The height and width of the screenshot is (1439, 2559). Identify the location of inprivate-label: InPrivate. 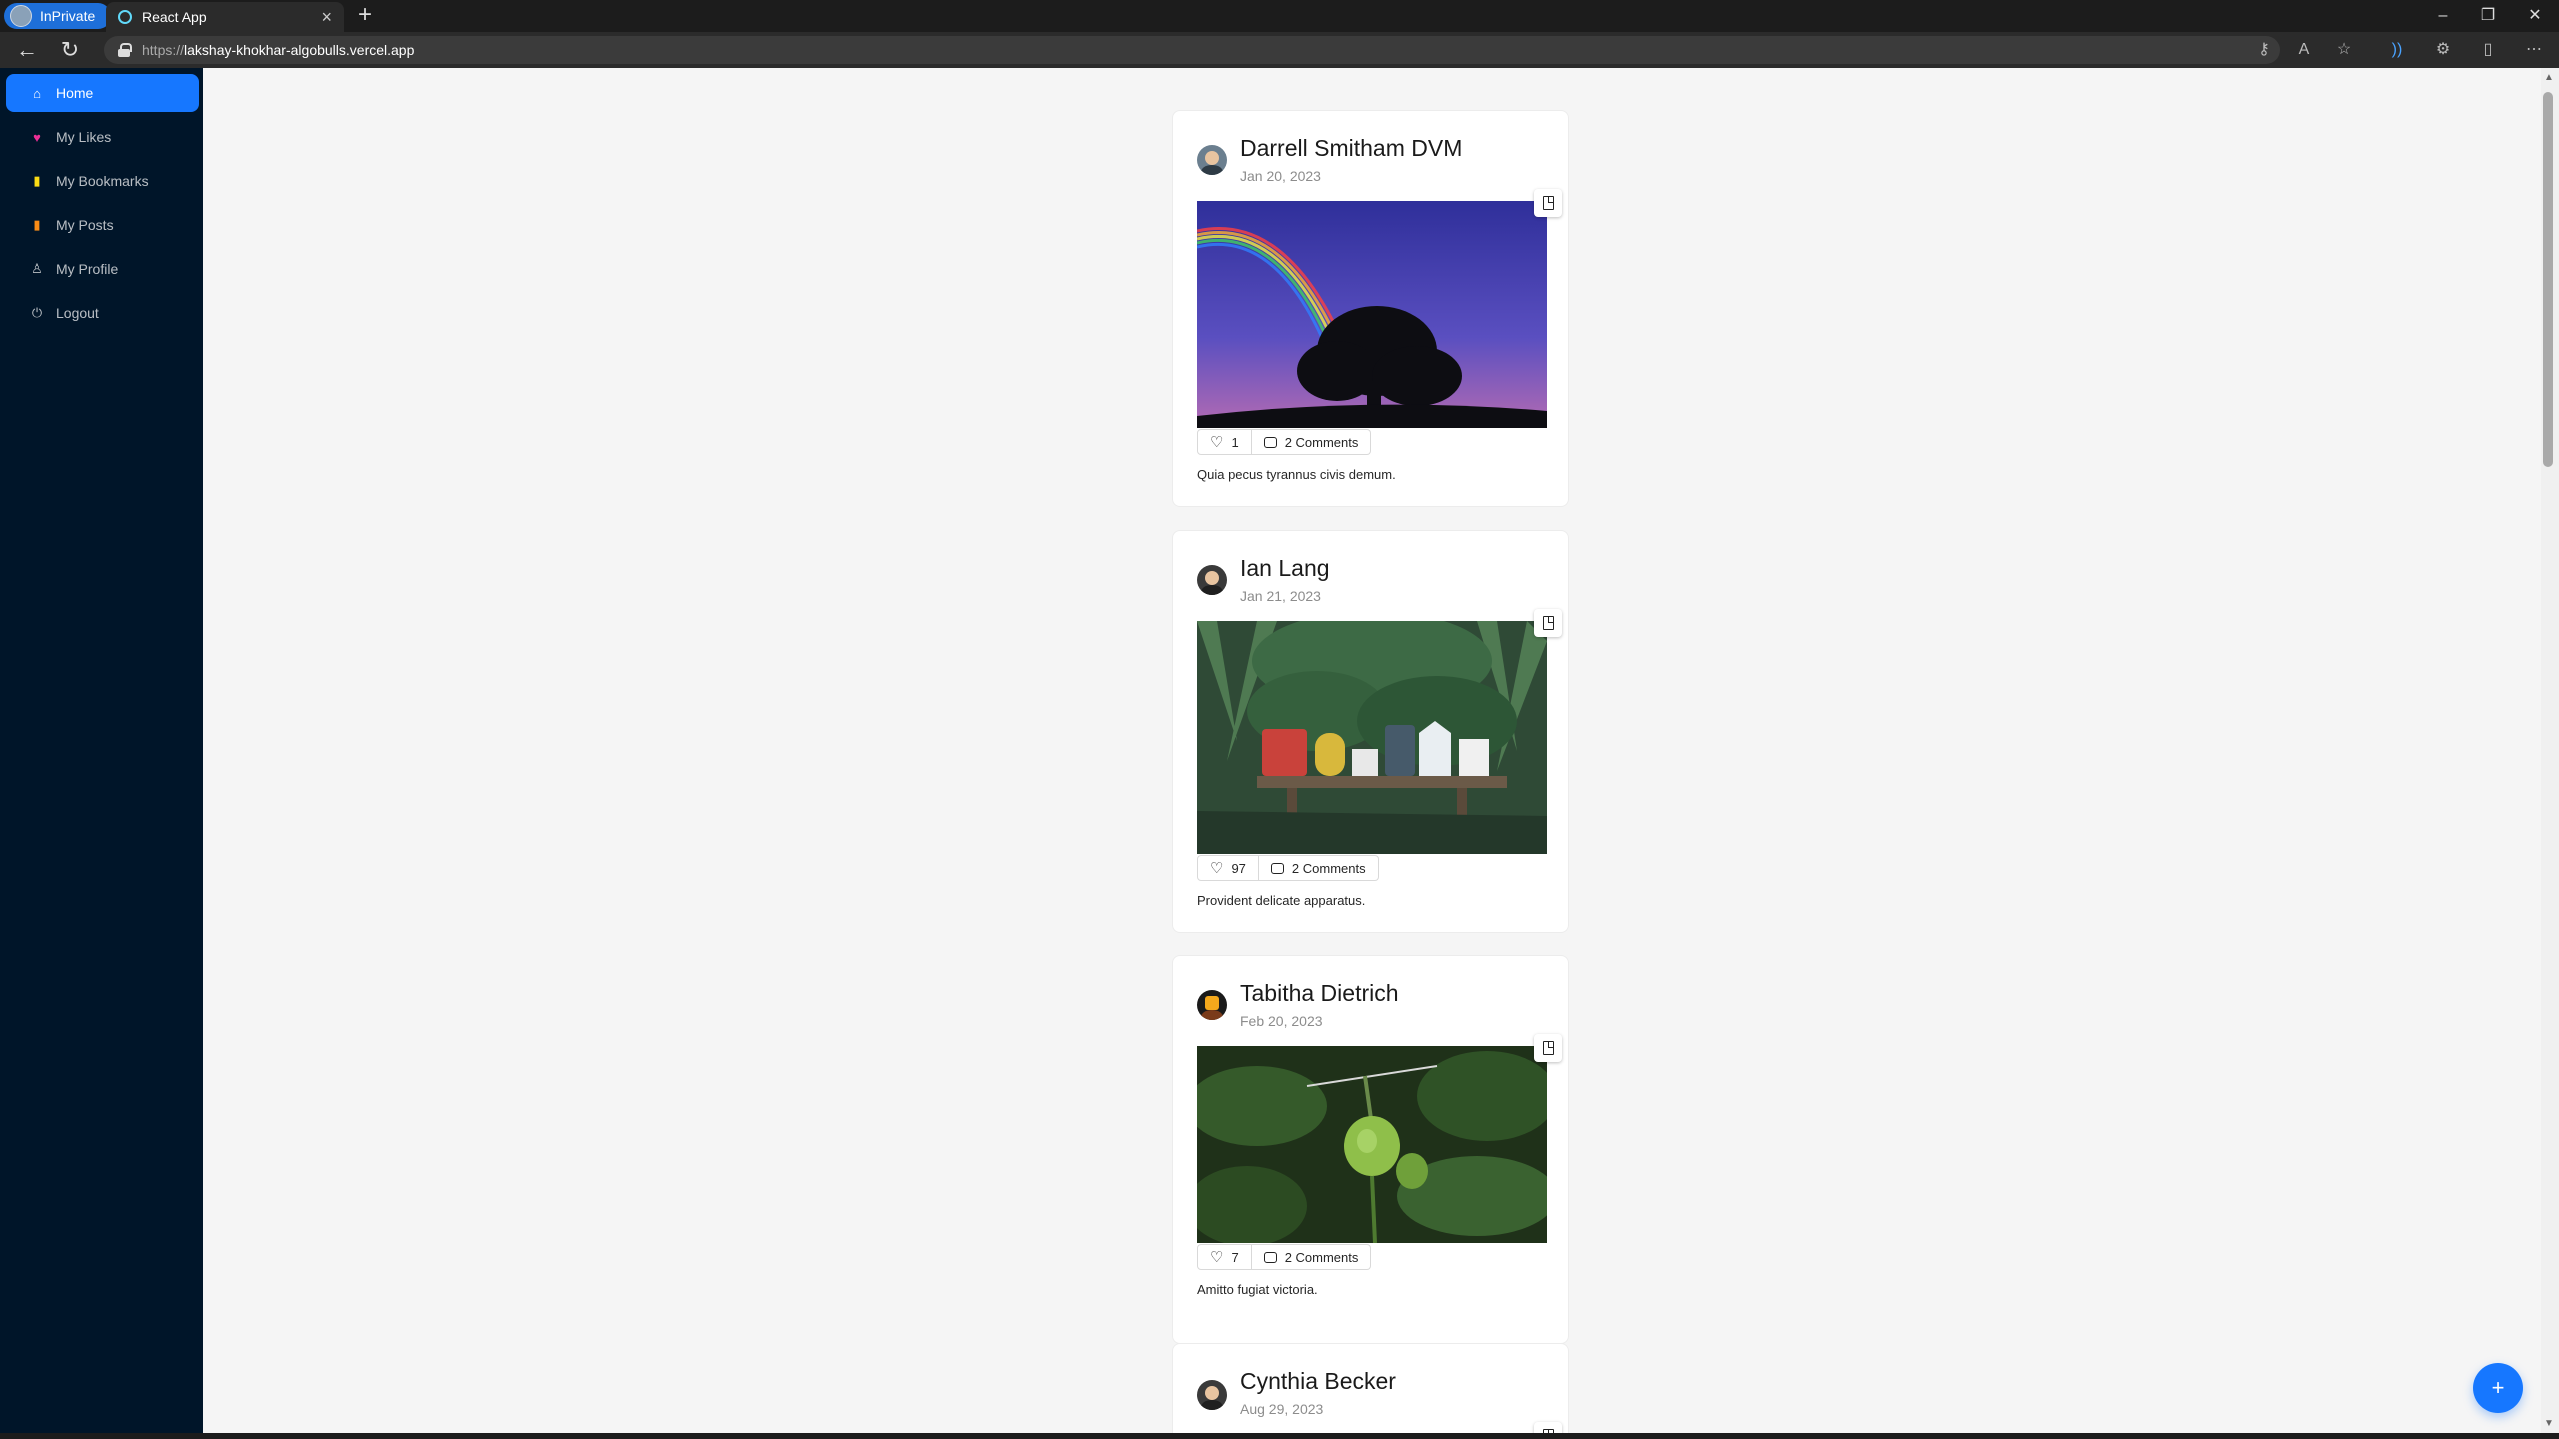
(68, 16).